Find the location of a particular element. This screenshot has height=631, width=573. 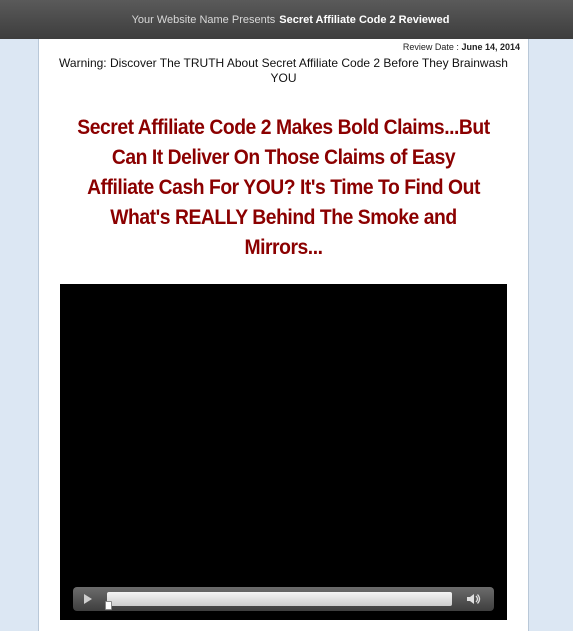

volume-icon is located at coordinates (474, 599).